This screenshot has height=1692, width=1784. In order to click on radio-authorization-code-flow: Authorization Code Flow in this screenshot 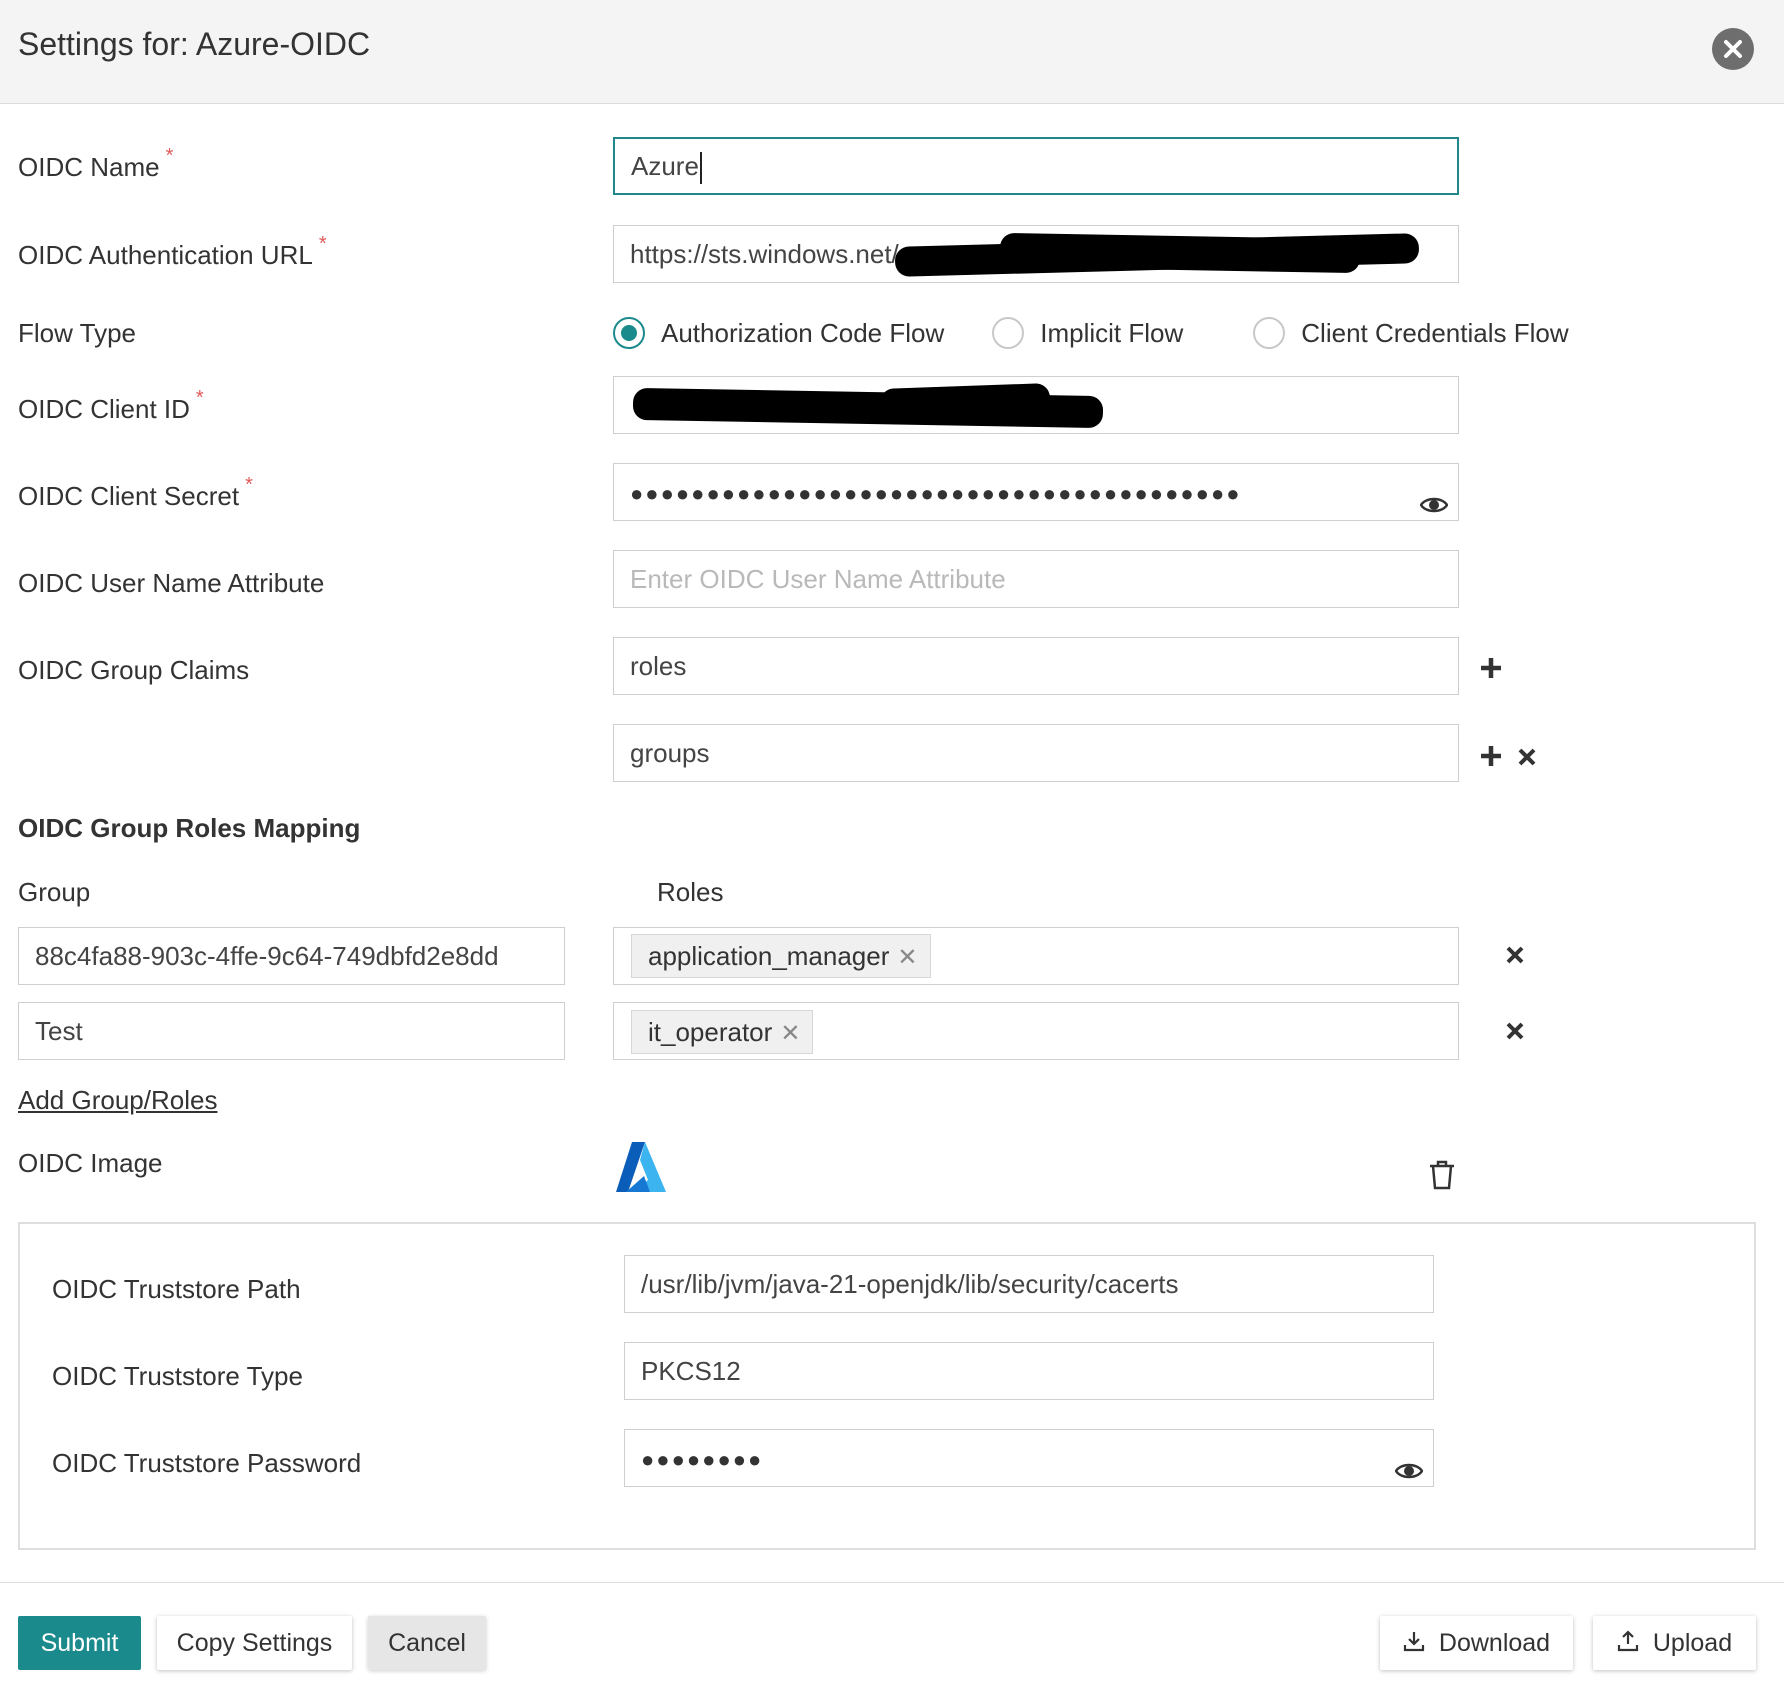, I will do `click(778, 333)`.